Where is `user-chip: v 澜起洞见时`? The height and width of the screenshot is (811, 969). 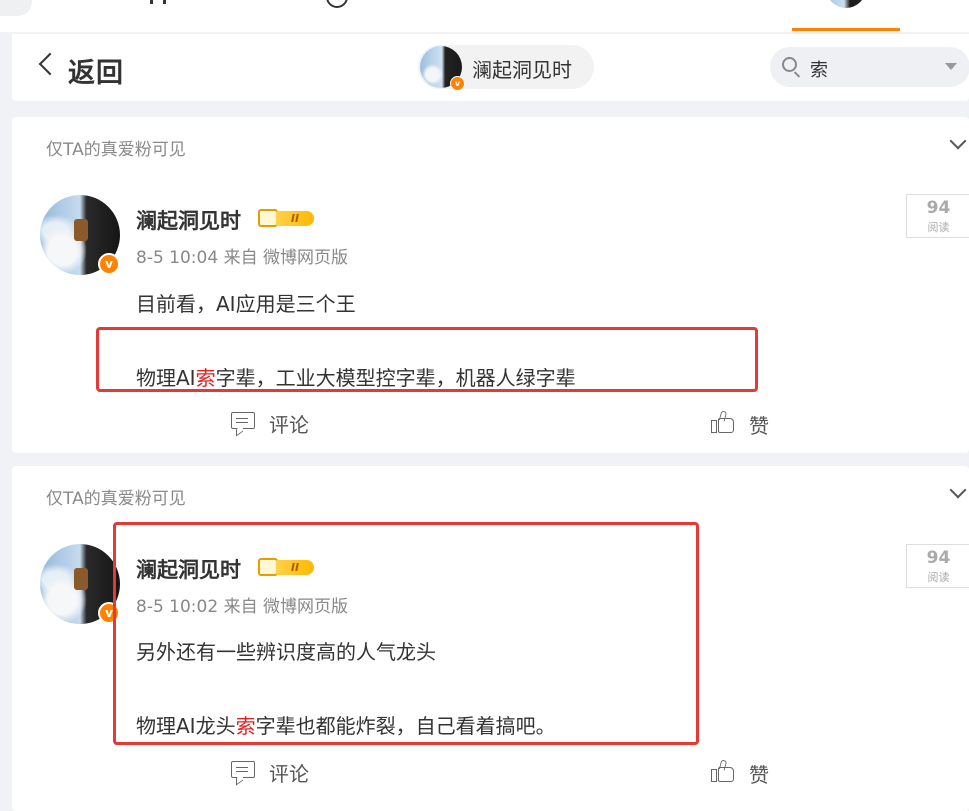 user-chip: v 澜起洞见时 is located at coordinates (506, 68).